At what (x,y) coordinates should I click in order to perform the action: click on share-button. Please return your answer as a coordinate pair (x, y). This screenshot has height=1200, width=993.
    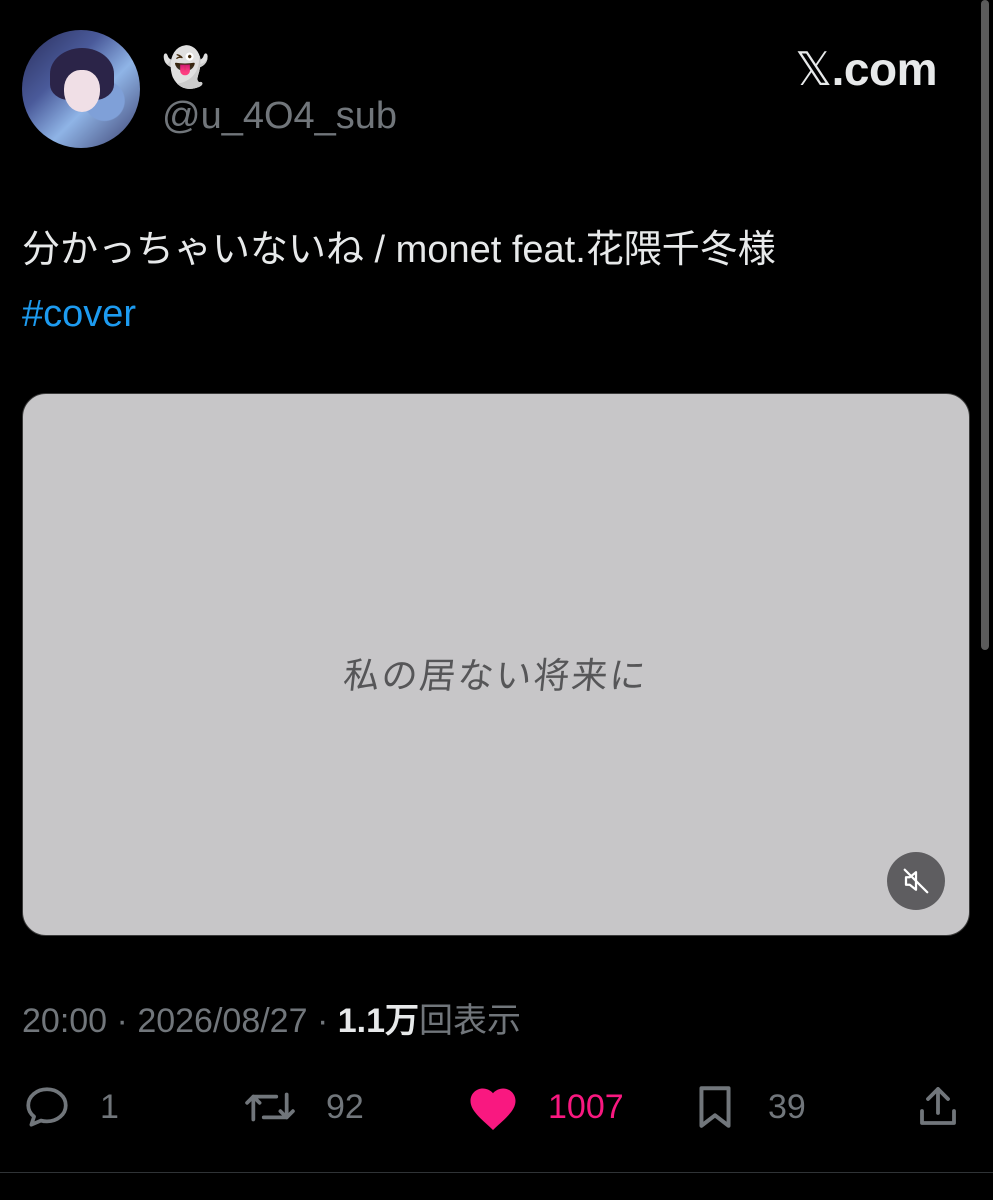
    Looking at the image, I should click on (938, 1107).